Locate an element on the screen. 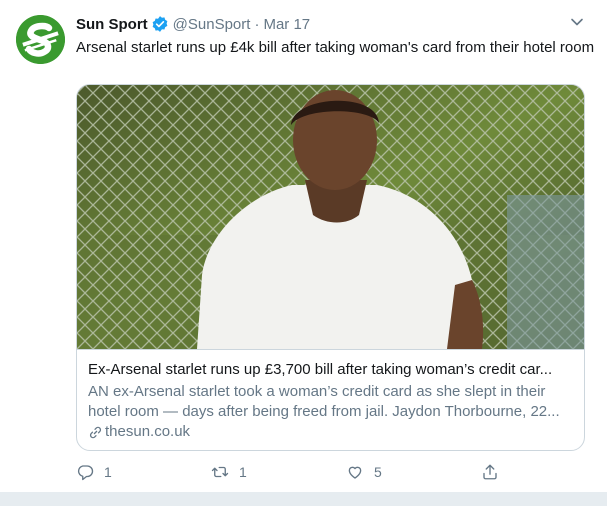 This screenshot has height=506, width=607. timeline-divider is located at coordinates (303, 499).